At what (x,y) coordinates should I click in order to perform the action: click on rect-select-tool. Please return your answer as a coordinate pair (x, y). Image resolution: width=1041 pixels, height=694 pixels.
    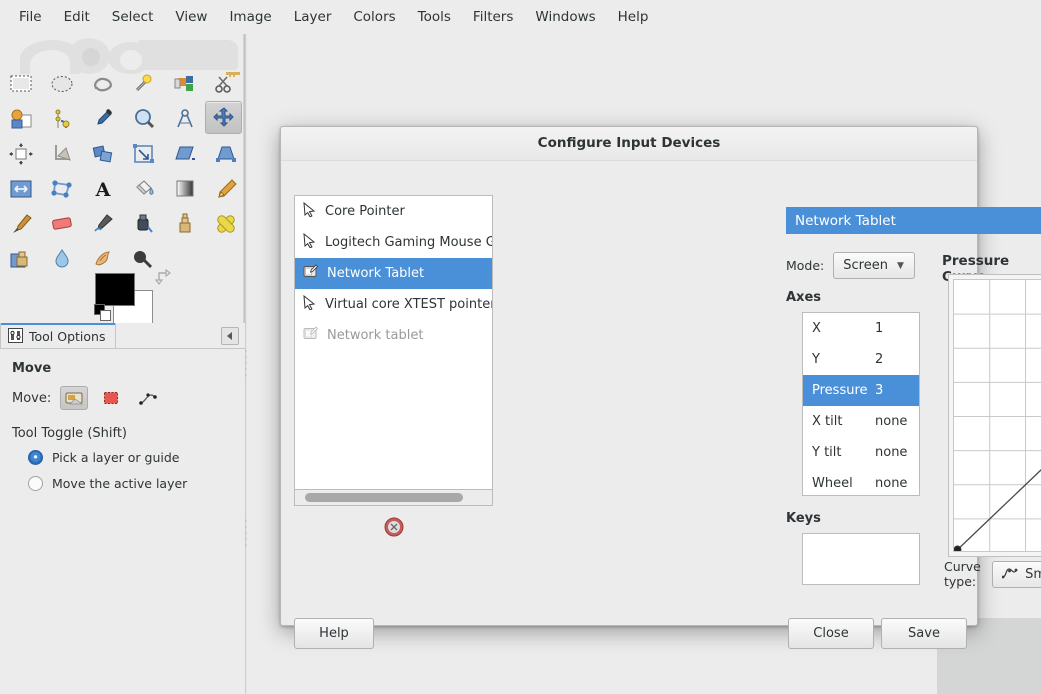
    Looking at the image, I should click on (20, 83).